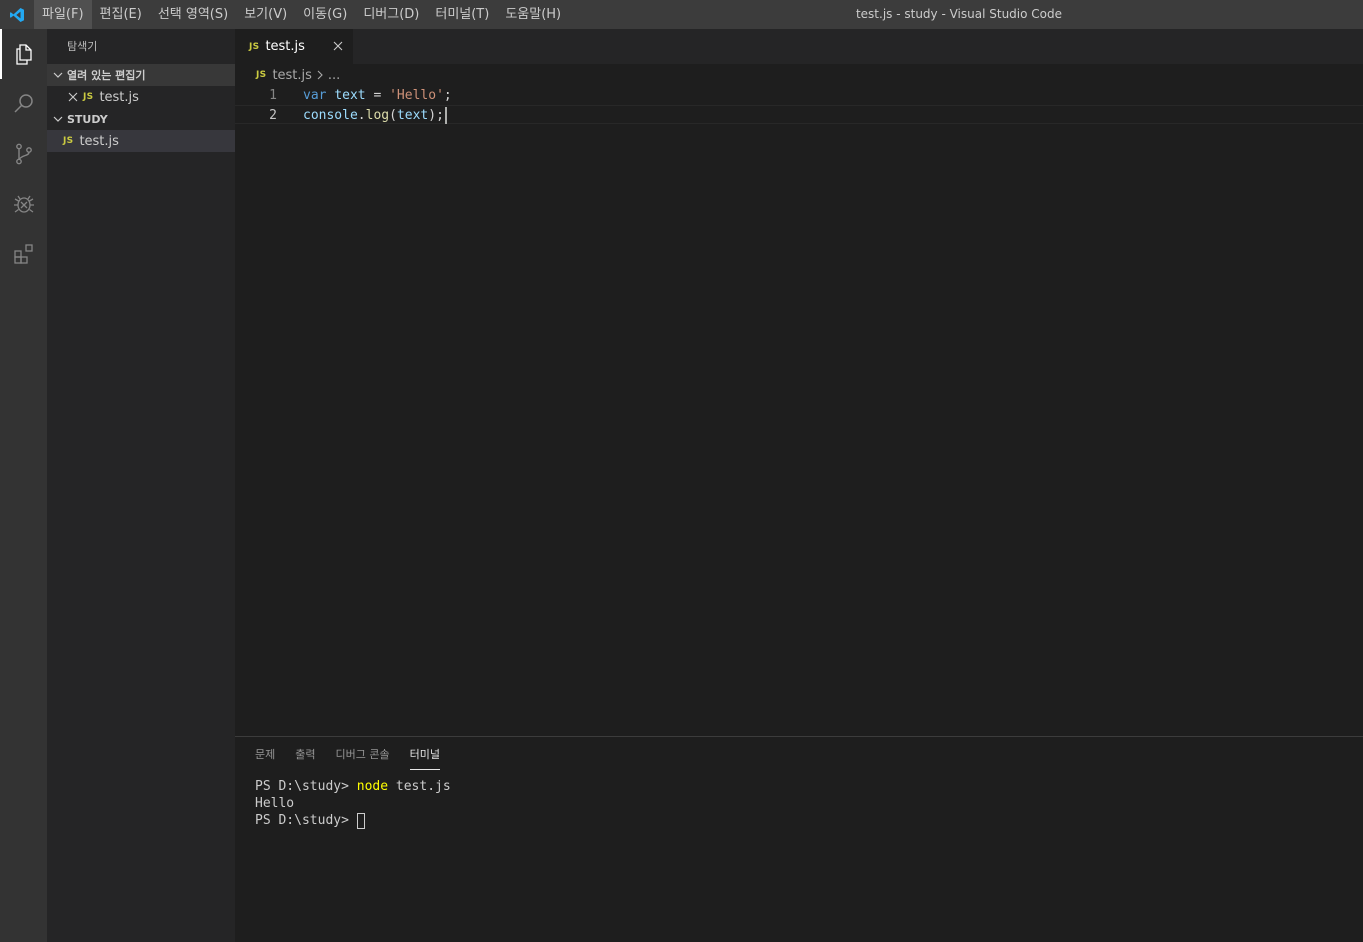  What do you see at coordinates (106, 75) in the screenshot?
I see `open-editors-label: 열려 있는 편집기` at bounding box center [106, 75].